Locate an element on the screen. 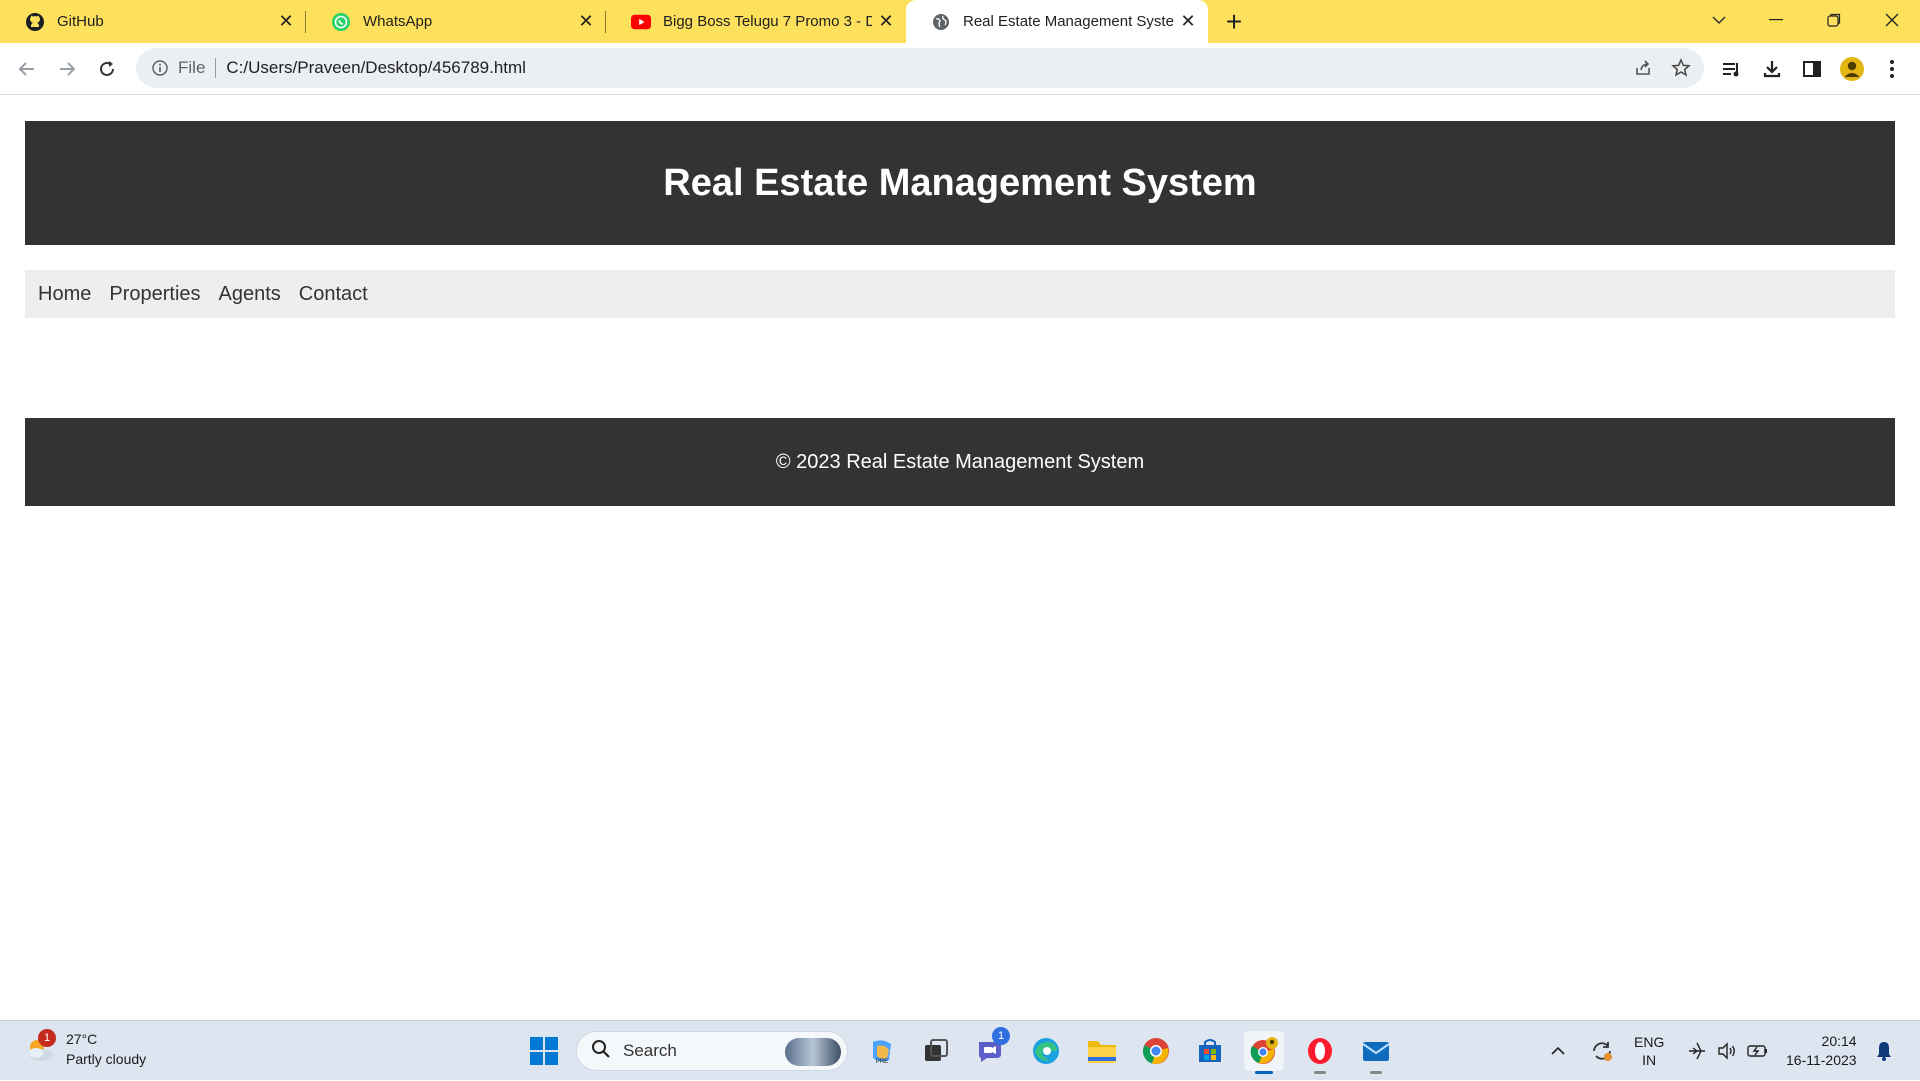  chrome-profile-button is located at coordinates (1264, 1052).